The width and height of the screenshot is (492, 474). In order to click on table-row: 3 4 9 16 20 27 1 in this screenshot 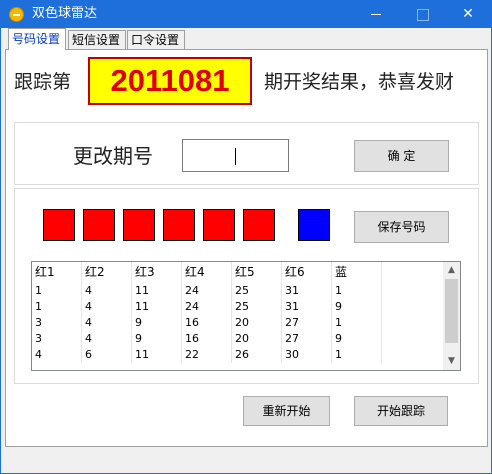, I will do `click(238, 323)`.